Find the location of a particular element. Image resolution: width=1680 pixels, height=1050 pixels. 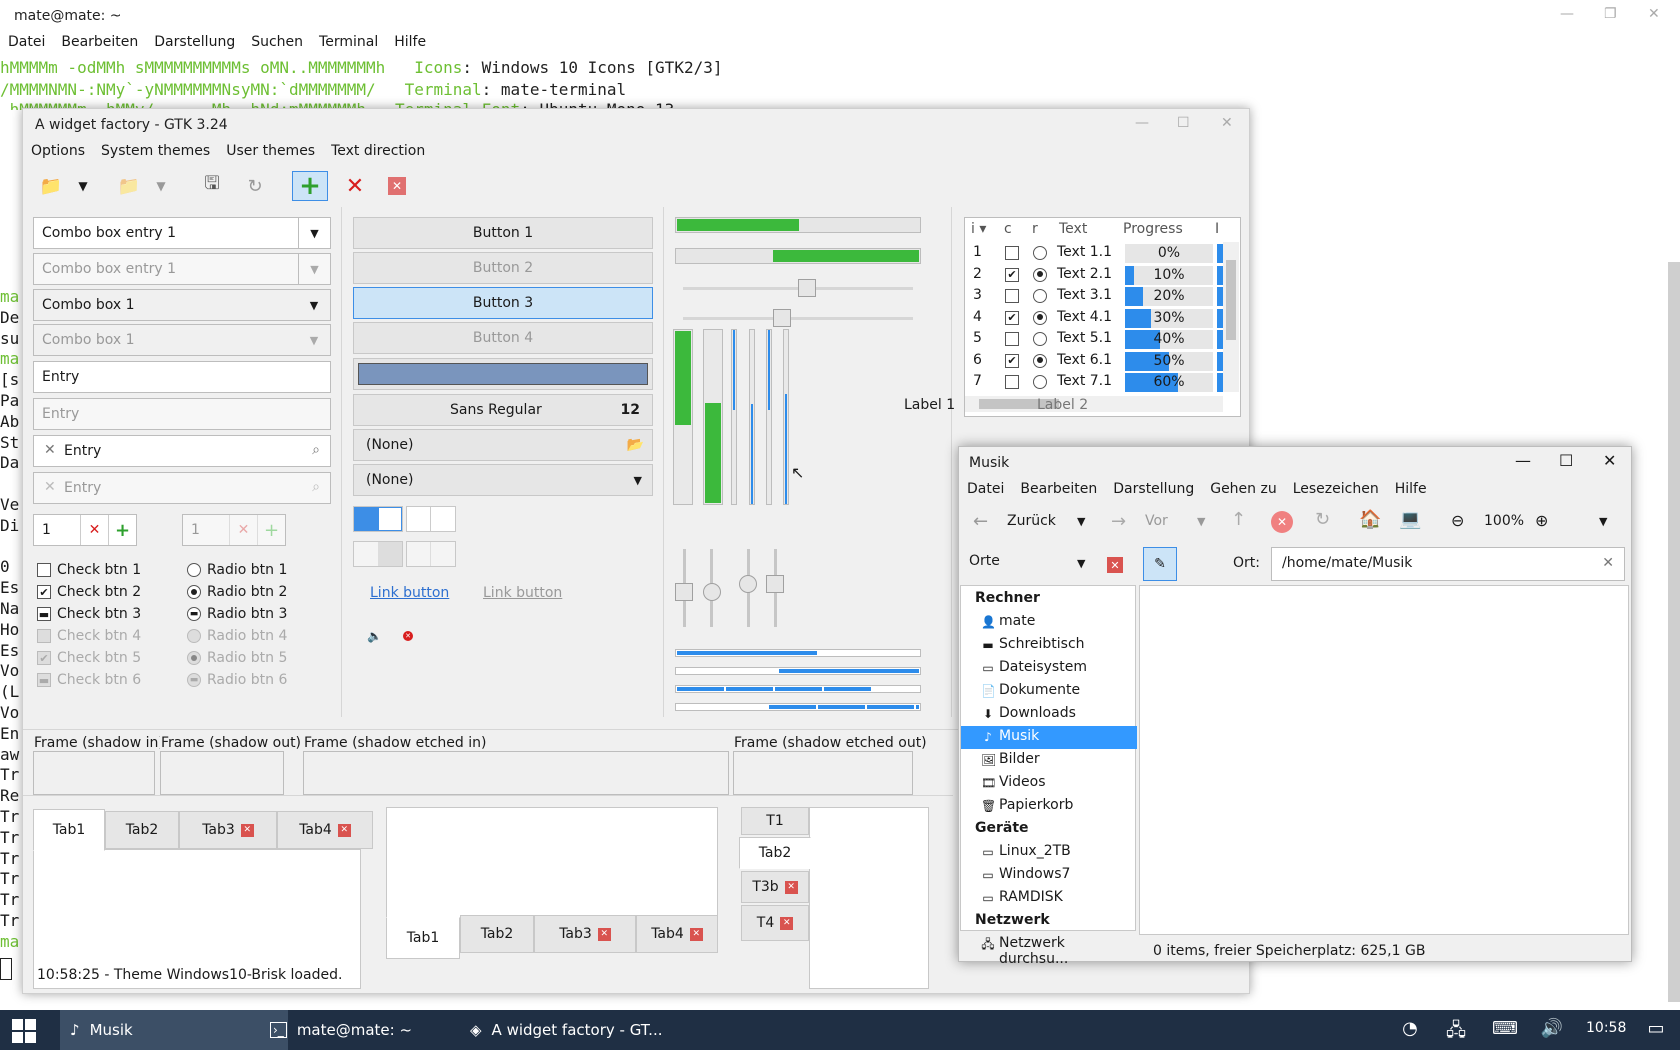

show-desktop-icon: ▭ is located at coordinates (1656, 1030).